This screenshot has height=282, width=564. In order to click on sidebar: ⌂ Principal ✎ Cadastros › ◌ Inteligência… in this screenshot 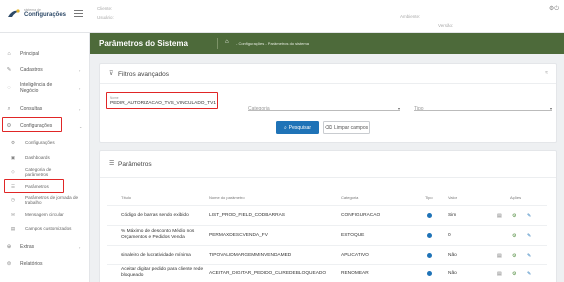, I will do `click(45, 157)`.